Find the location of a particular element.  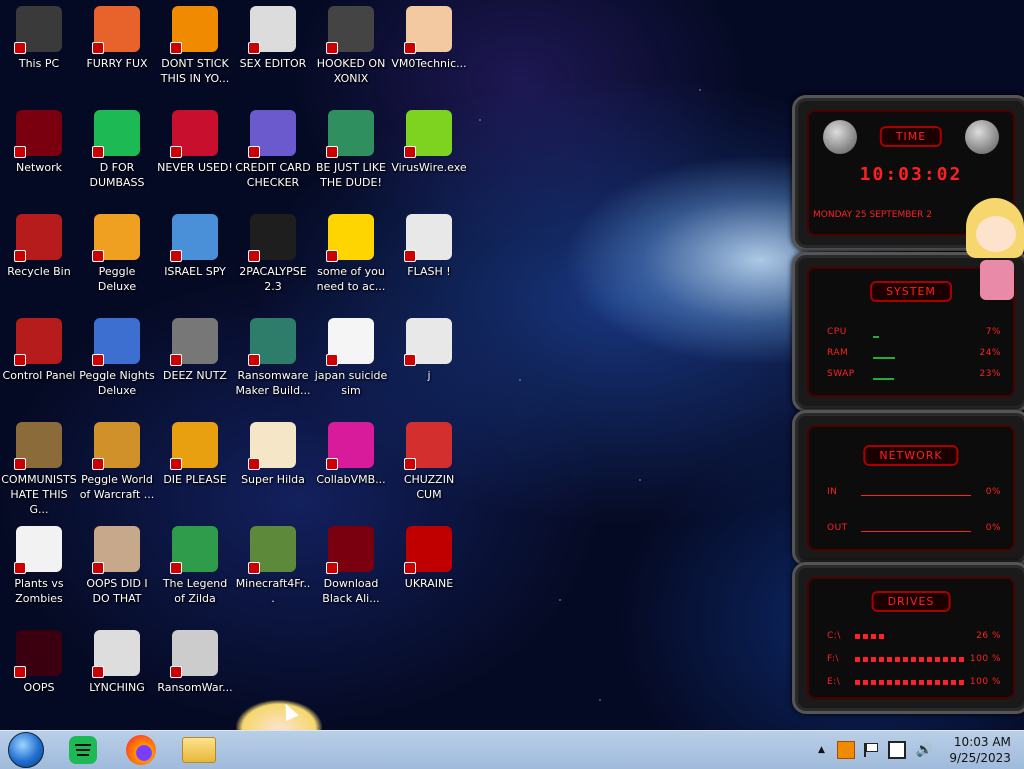

credit-card-icon is located at coordinates (272, 134).